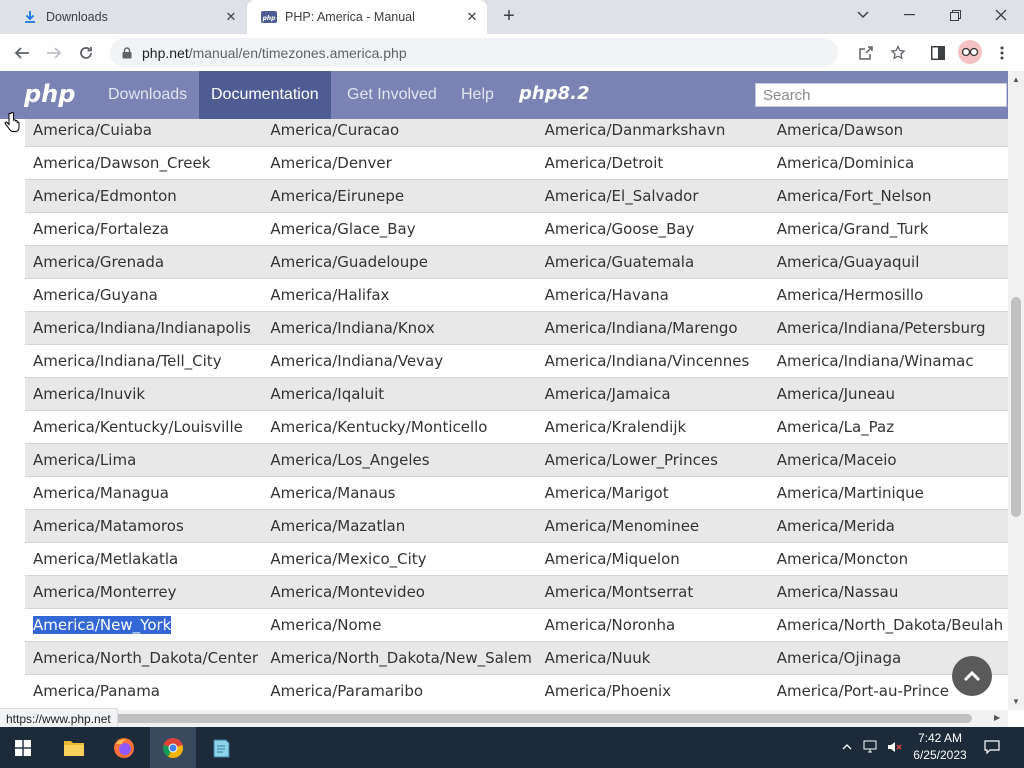 The width and height of the screenshot is (1024, 768). Describe the element at coordinates (493, 718) in the screenshot. I see `horizontal-scrollbar-thumb` at that location.